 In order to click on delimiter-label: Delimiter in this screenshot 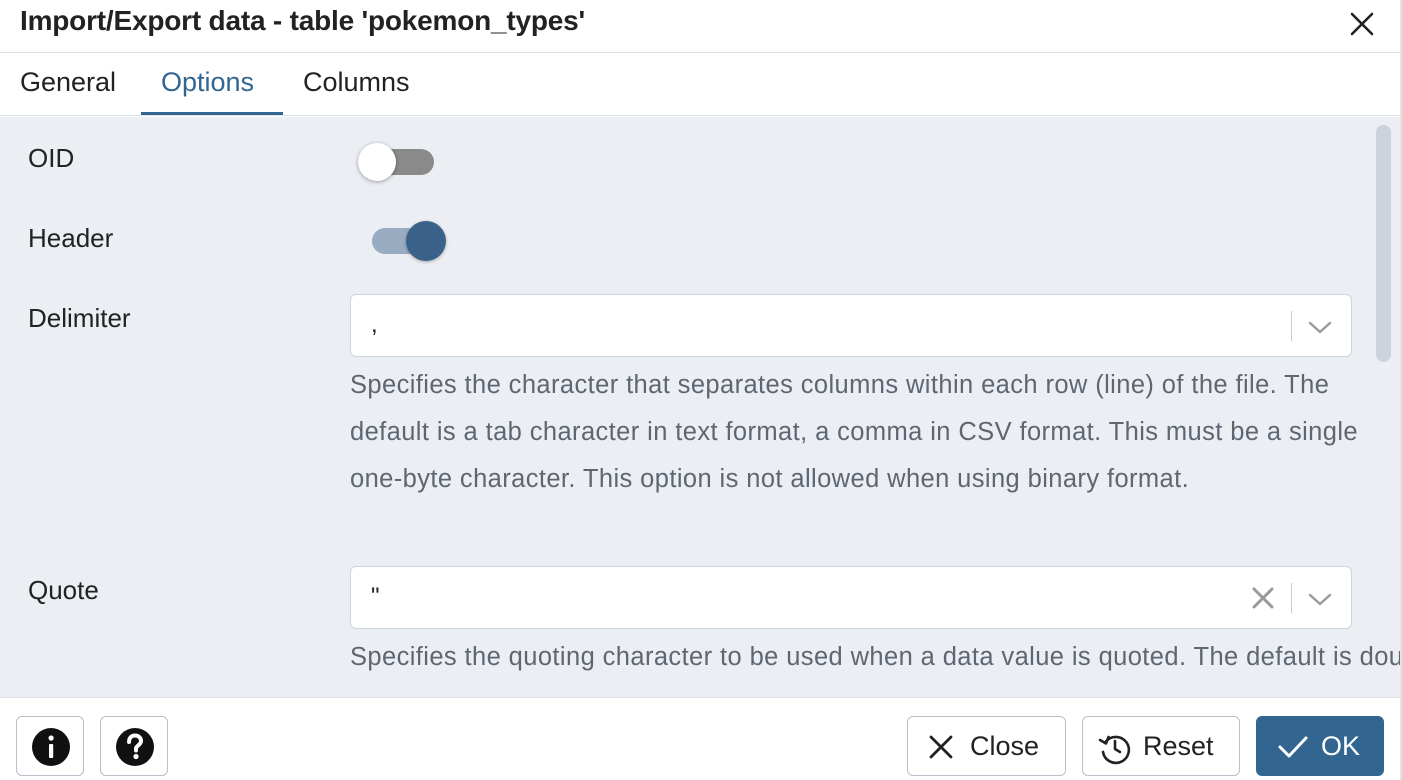, I will do `click(79, 318)`.